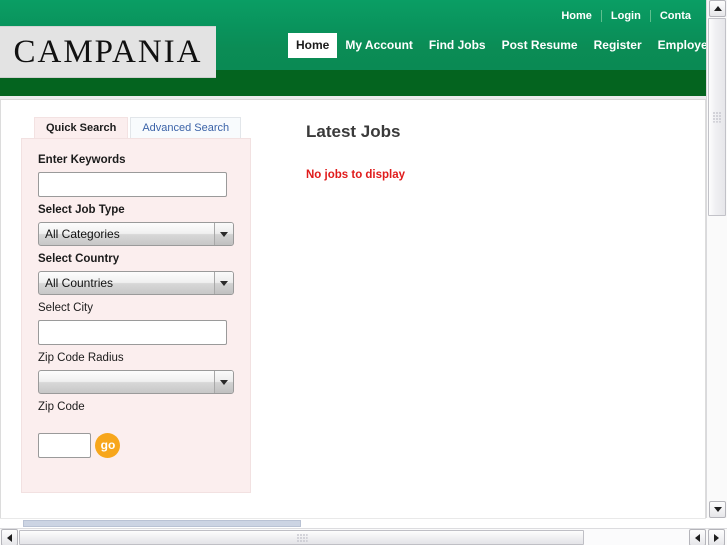 This screenshot has height=545, width=727. I want to click on nav-item-employer: Employer, so click(678, 45).